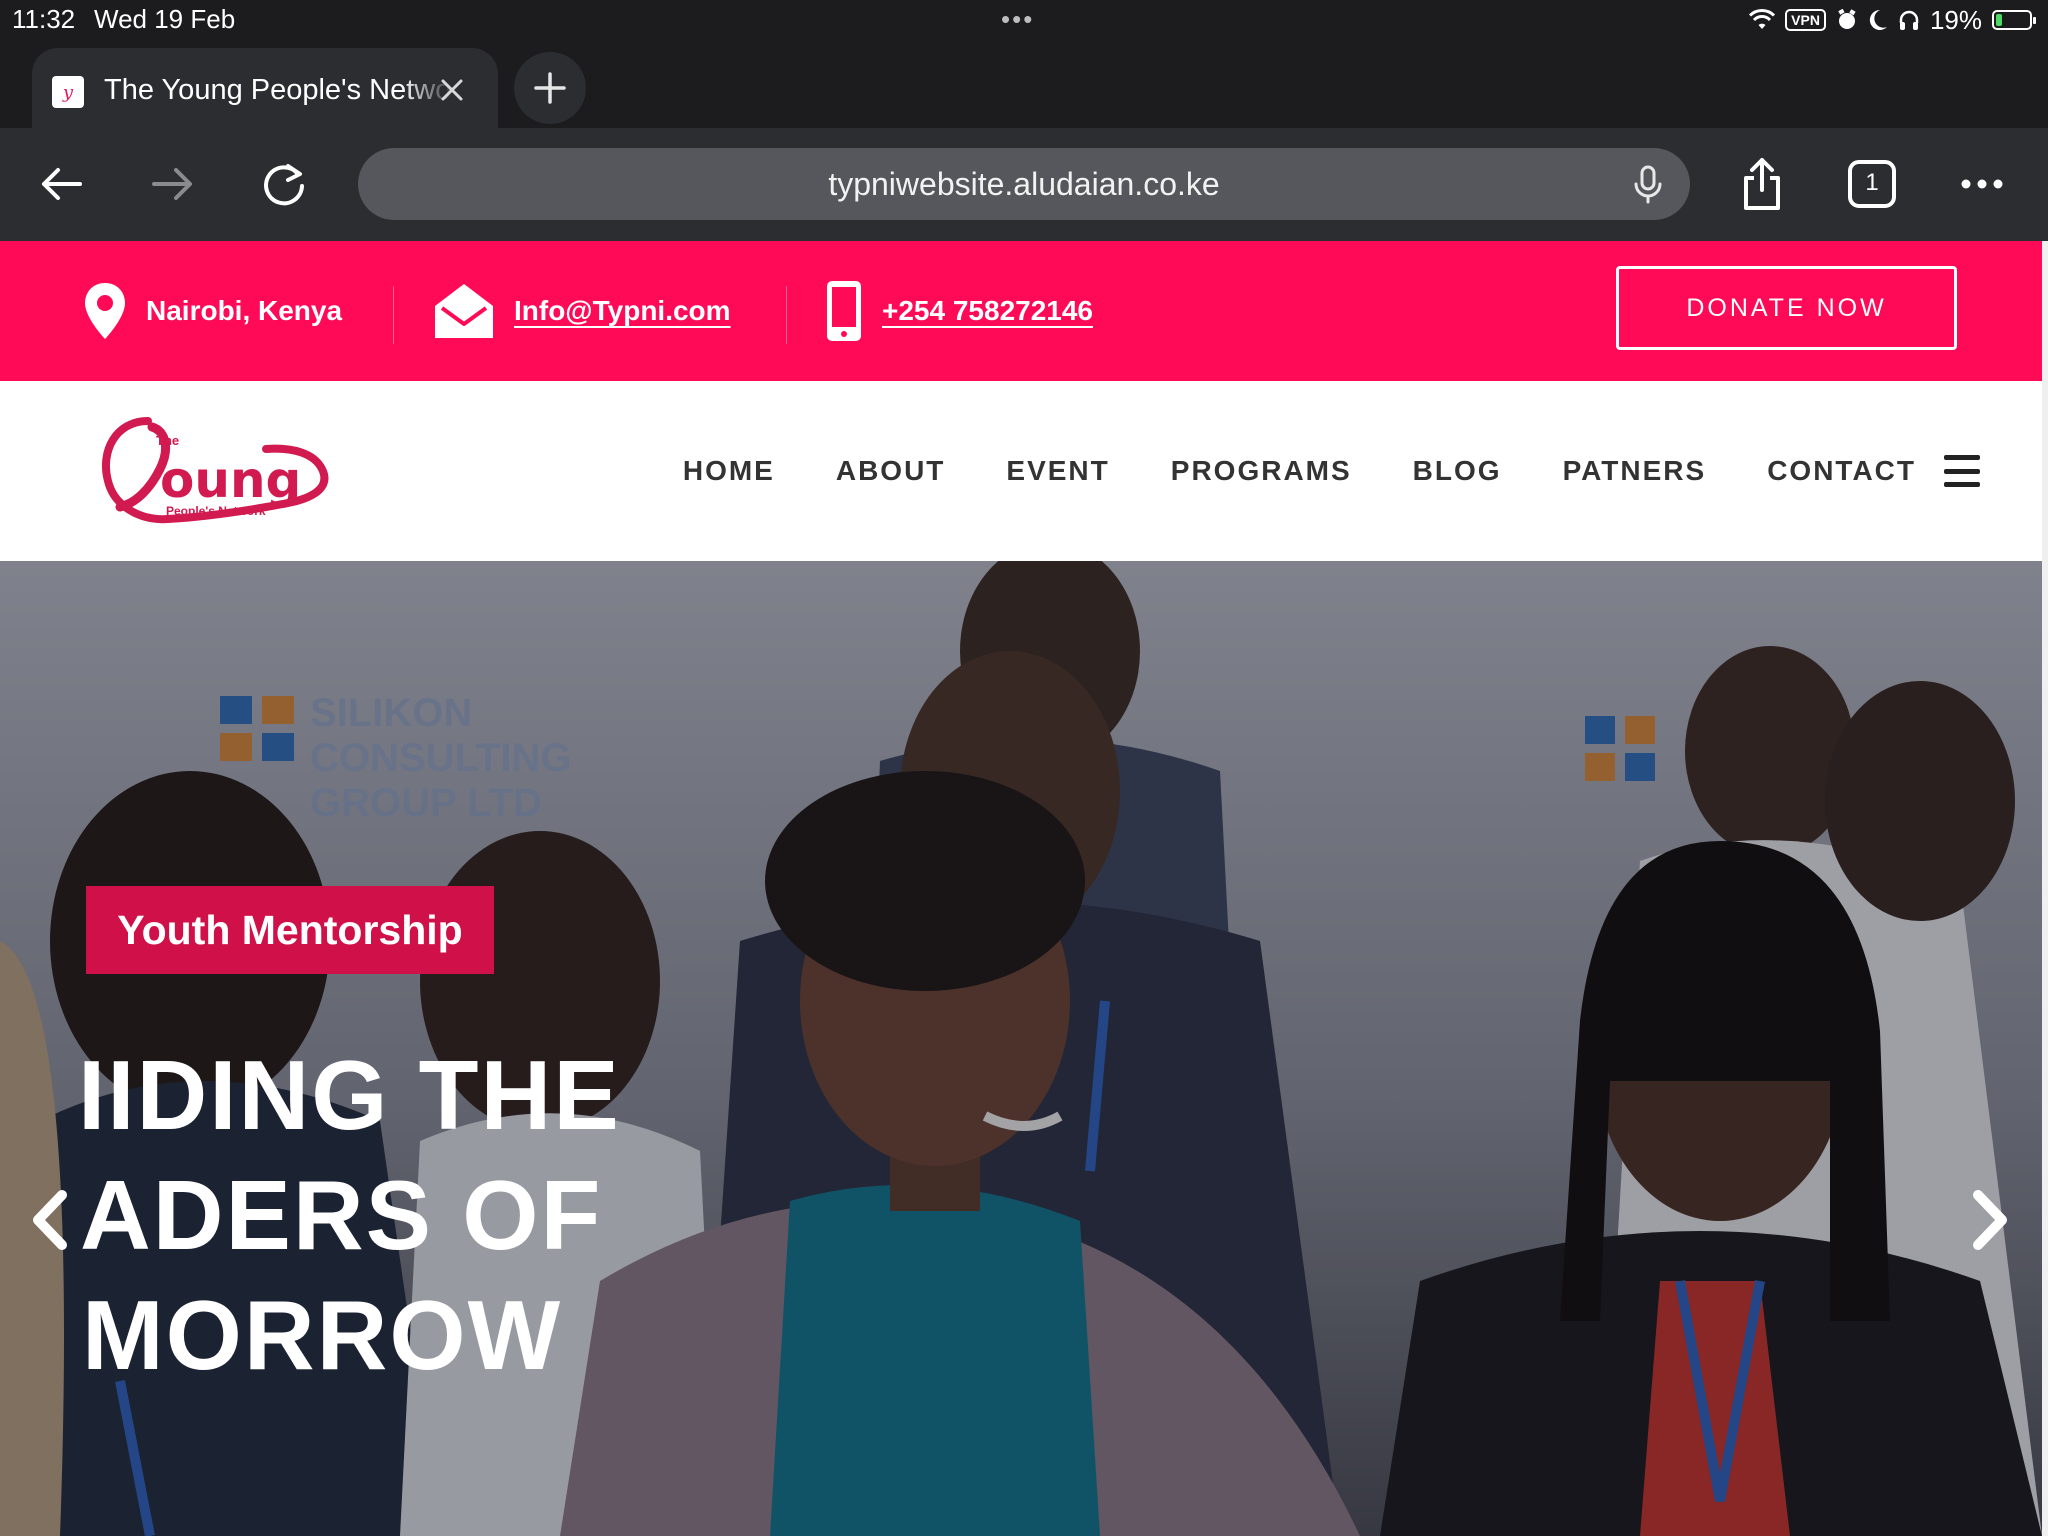 The image size is (2048, 1536). What do you see at coordinates (1909, 20) in the screenshot?
I see `headphones-icon` at bounding box center [1909, 20].